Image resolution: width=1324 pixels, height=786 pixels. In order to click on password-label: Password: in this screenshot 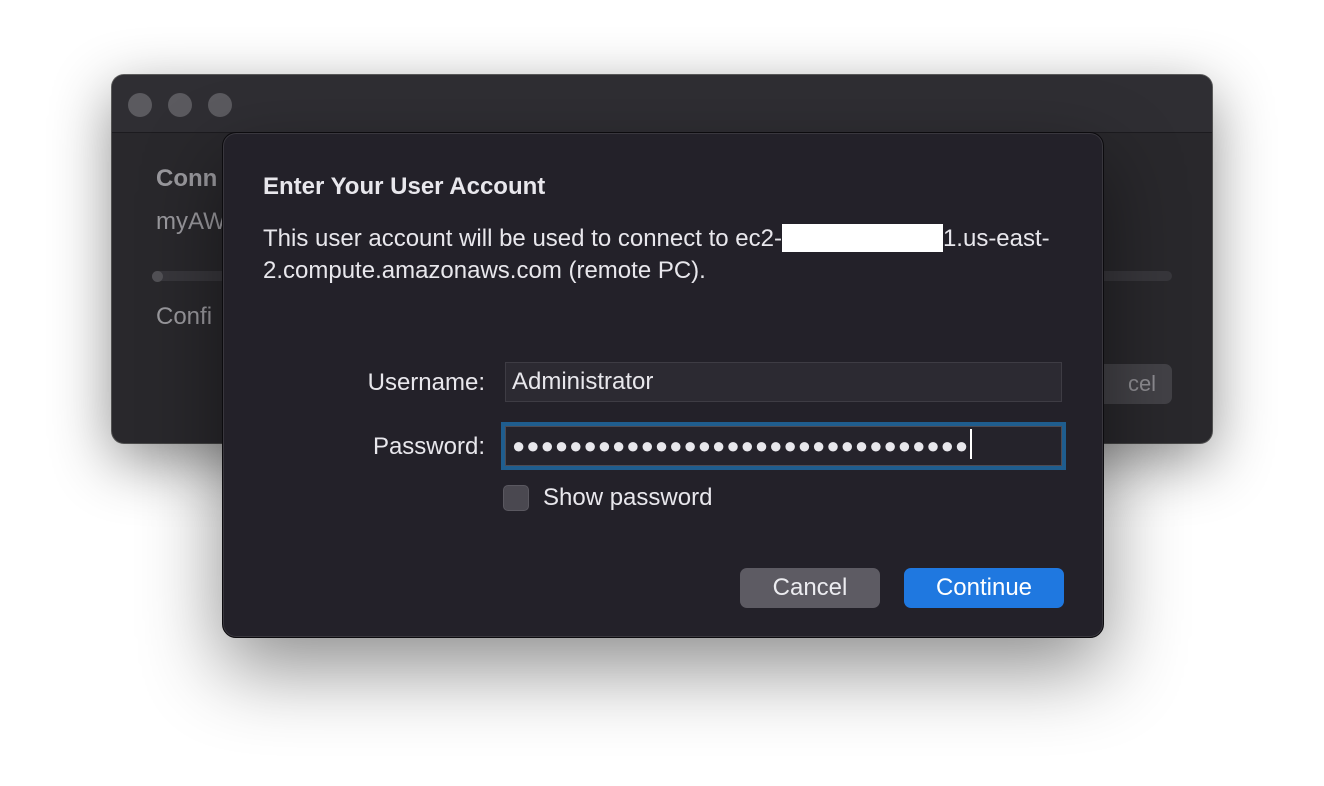, I will do `click(428, 446)`.